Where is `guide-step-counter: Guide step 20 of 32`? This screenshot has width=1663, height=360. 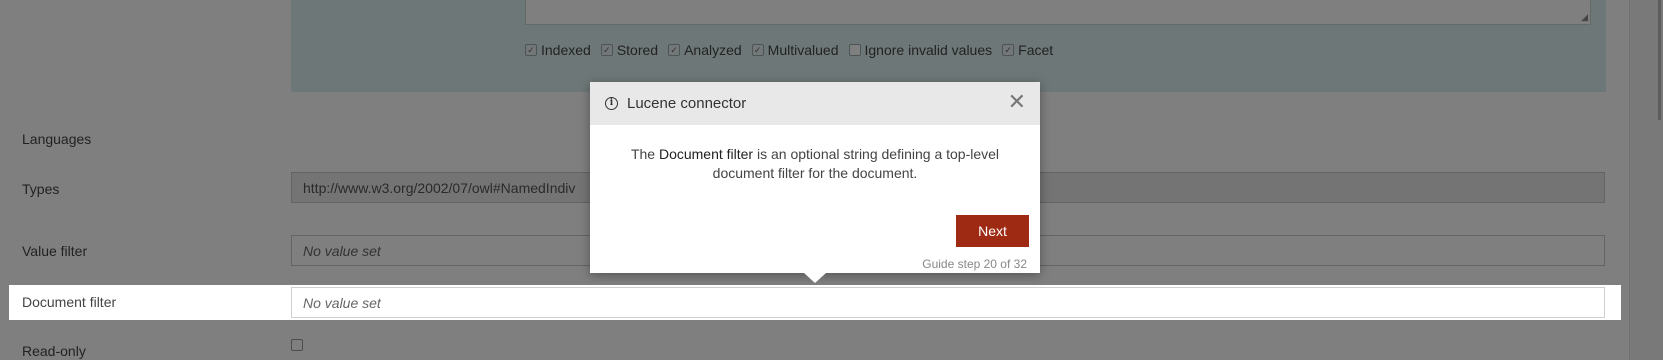
guide-step-counter: Guide step 20 of 32 is located at coordinates (974, 264).